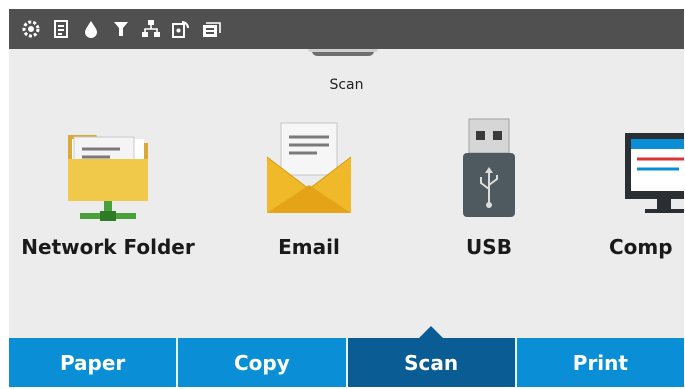 This screenshot has width=685, height=389. I want to click on bottom-tab-bar: Paper Copy Scan Print, so click(346, 362).